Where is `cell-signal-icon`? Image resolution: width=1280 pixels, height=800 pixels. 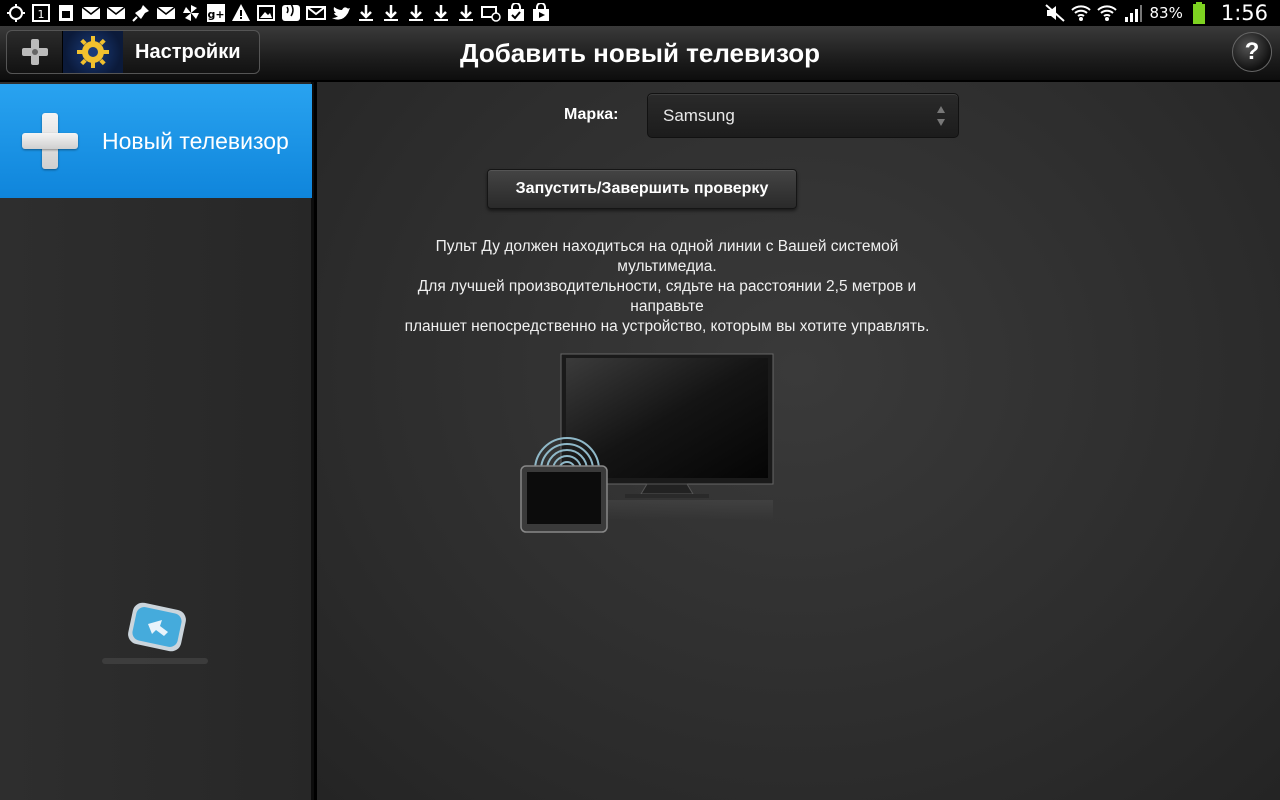
cell-signal-icon is located at coordinates (1133, 13).